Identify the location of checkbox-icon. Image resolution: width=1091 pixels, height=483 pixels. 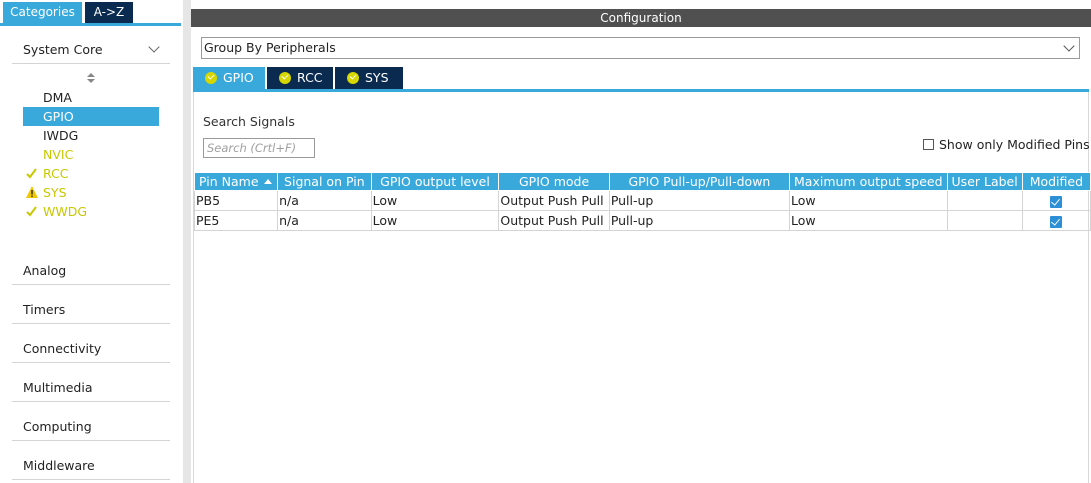
(928, 144).